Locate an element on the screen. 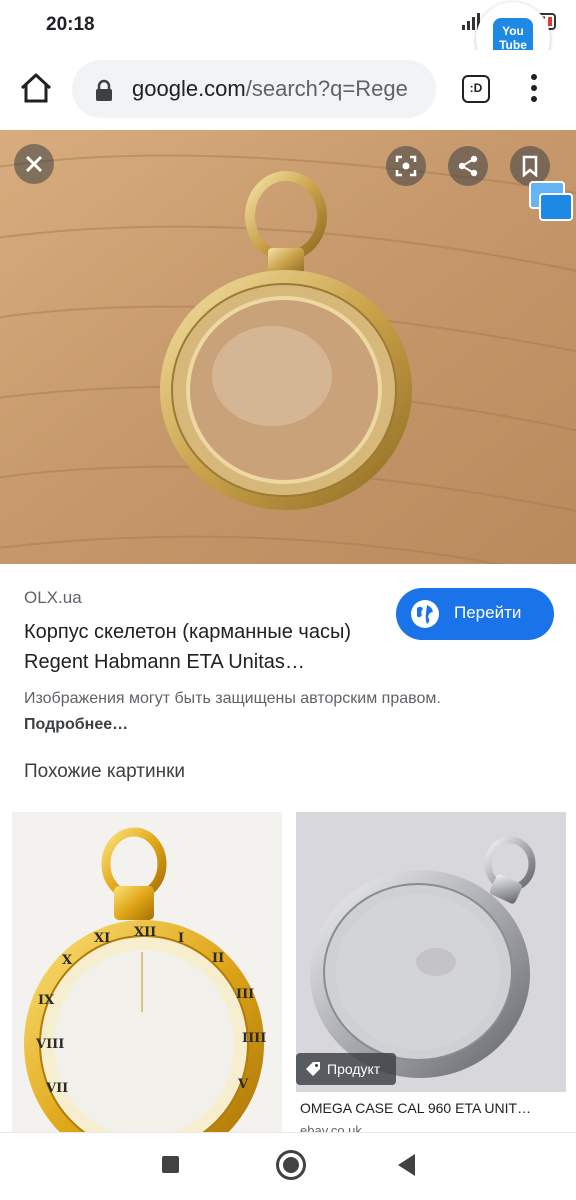  share-button is located at coordinates (468, 166).